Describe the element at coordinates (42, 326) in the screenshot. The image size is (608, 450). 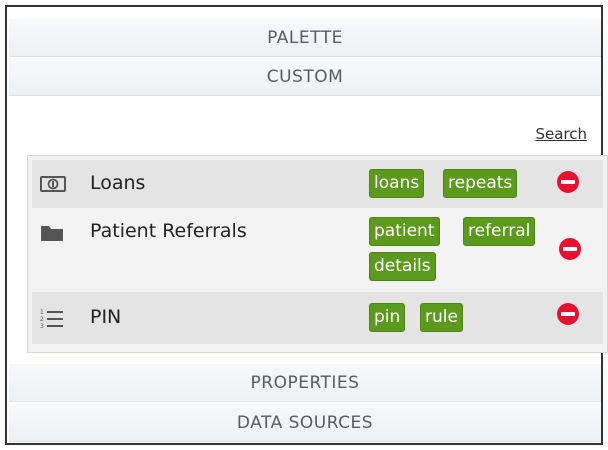
I see `svg-text: 3` at that location.